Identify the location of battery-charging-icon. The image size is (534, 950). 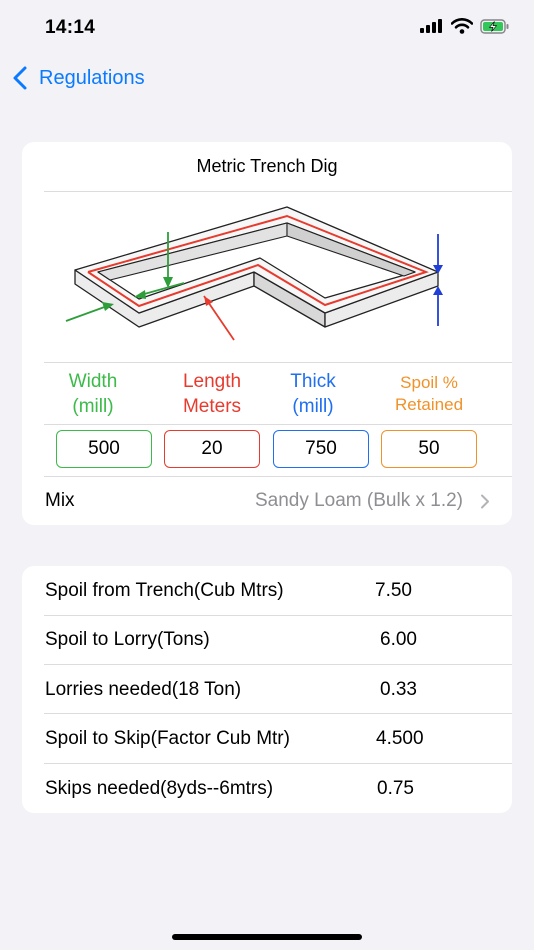
(494, 26).